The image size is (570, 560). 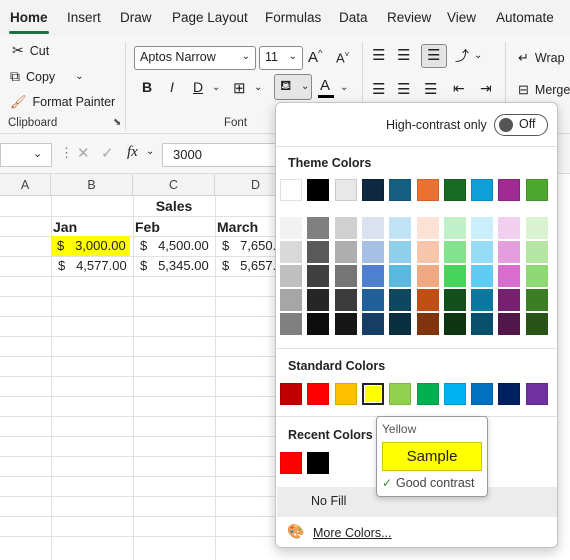 What do you see at coordinates (325, 85) in the screenshot?
I see `font-color-icon: A` at bounding box center [325, 85].